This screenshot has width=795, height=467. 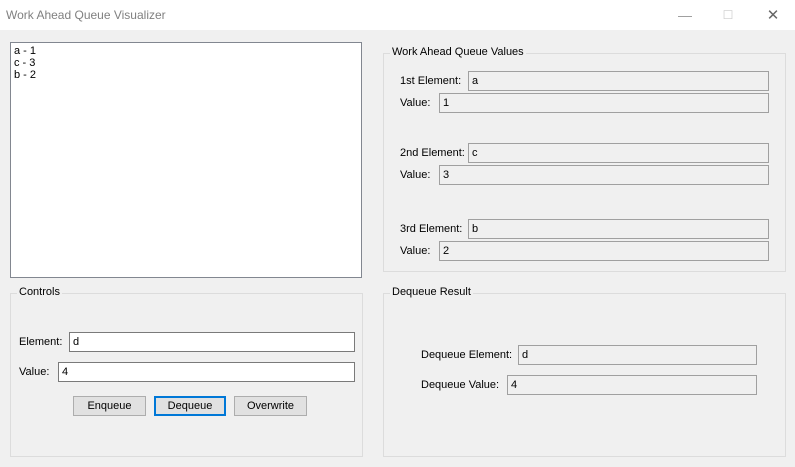 I want to click on third-value-label: Value:, so click(x=415, y=251).